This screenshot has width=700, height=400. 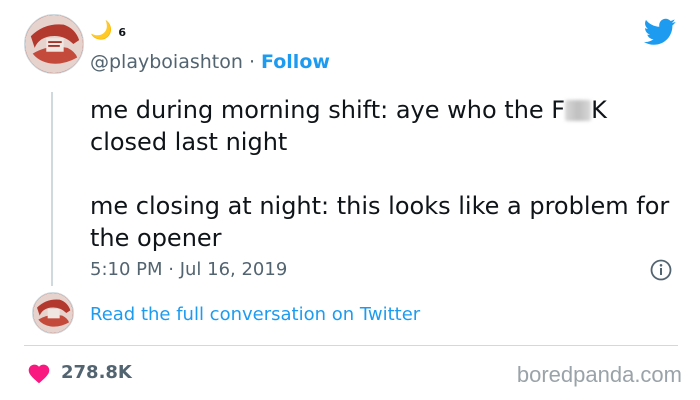 I want to click on thread-line, so click(x=52, y=189).